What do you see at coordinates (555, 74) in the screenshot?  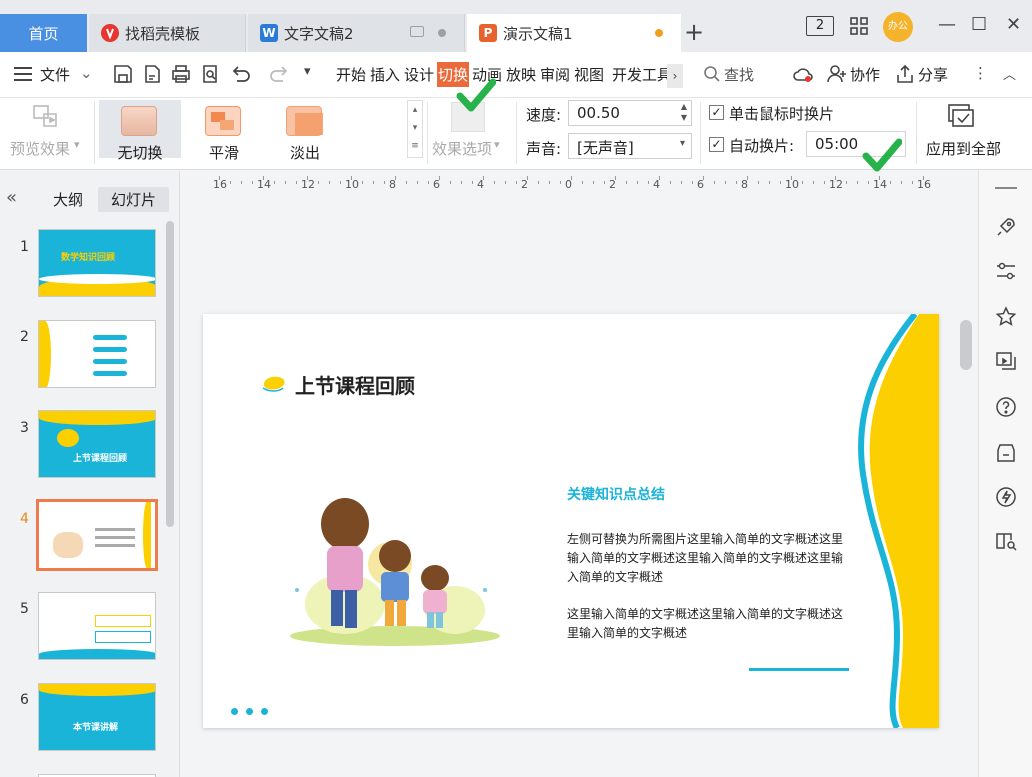 I see `menu-review: 审阅` at bounding box center [555, 74].